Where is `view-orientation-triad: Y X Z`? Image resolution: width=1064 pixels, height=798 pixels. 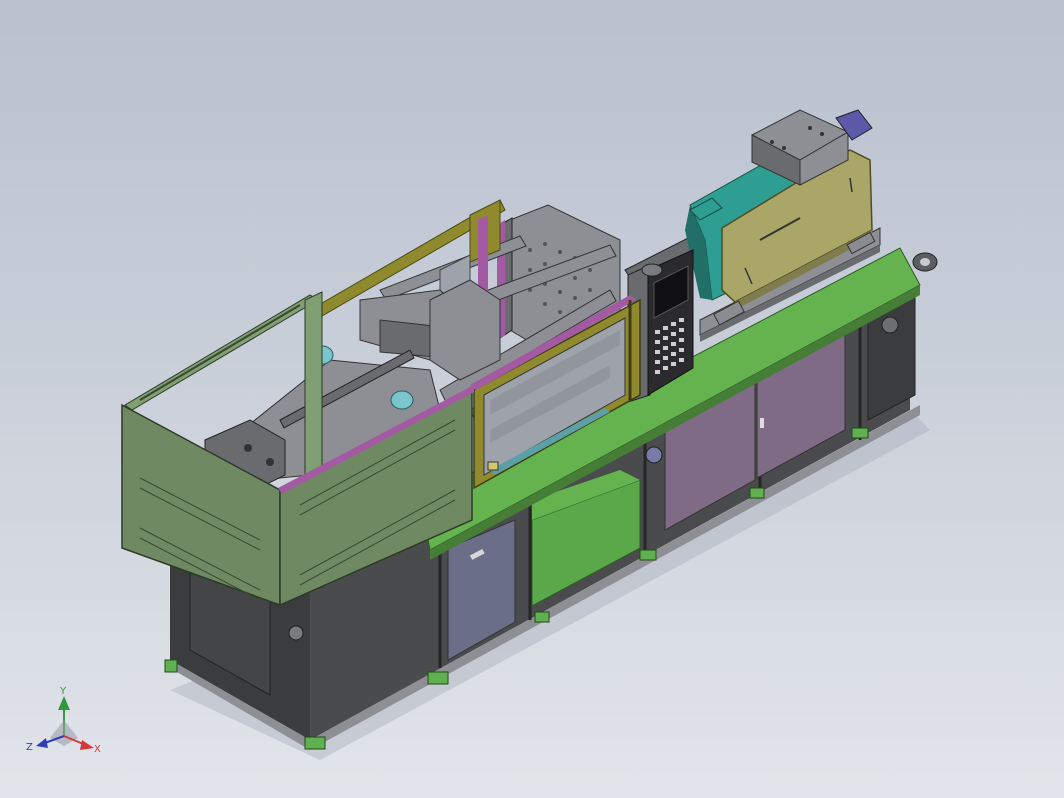
view-orientation-triad: Y X Z is located at coordinates (65, 720).